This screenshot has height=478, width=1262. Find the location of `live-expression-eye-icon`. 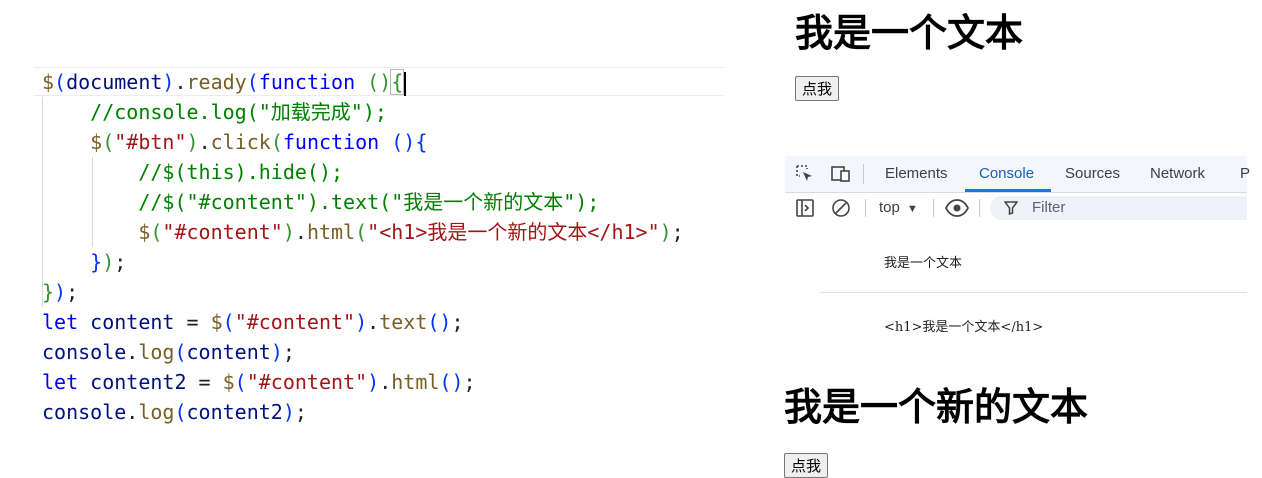

live-expression-eye-icon is located at coordinates (957, 208).